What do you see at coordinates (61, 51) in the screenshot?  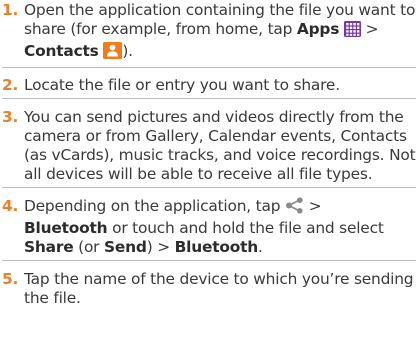 I see `contacts-label: Contacts` at bounding box center [61, 51].